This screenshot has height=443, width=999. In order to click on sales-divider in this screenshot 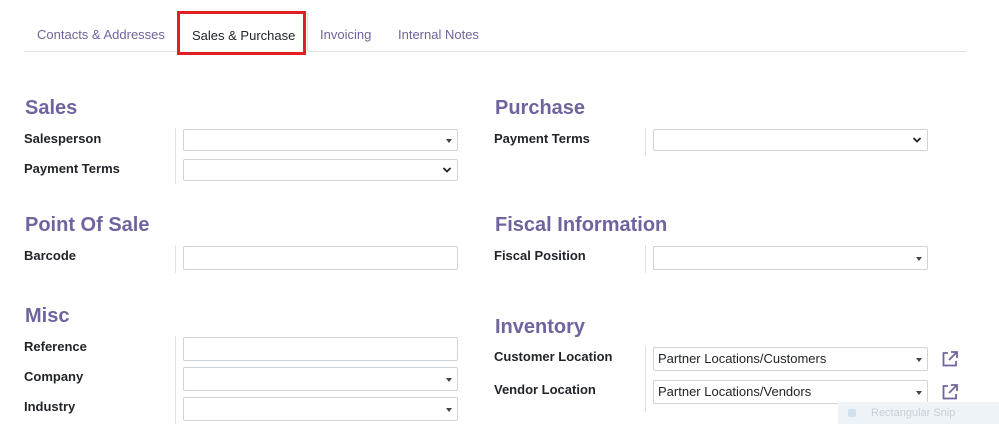, I will do `click(175, 156)`.